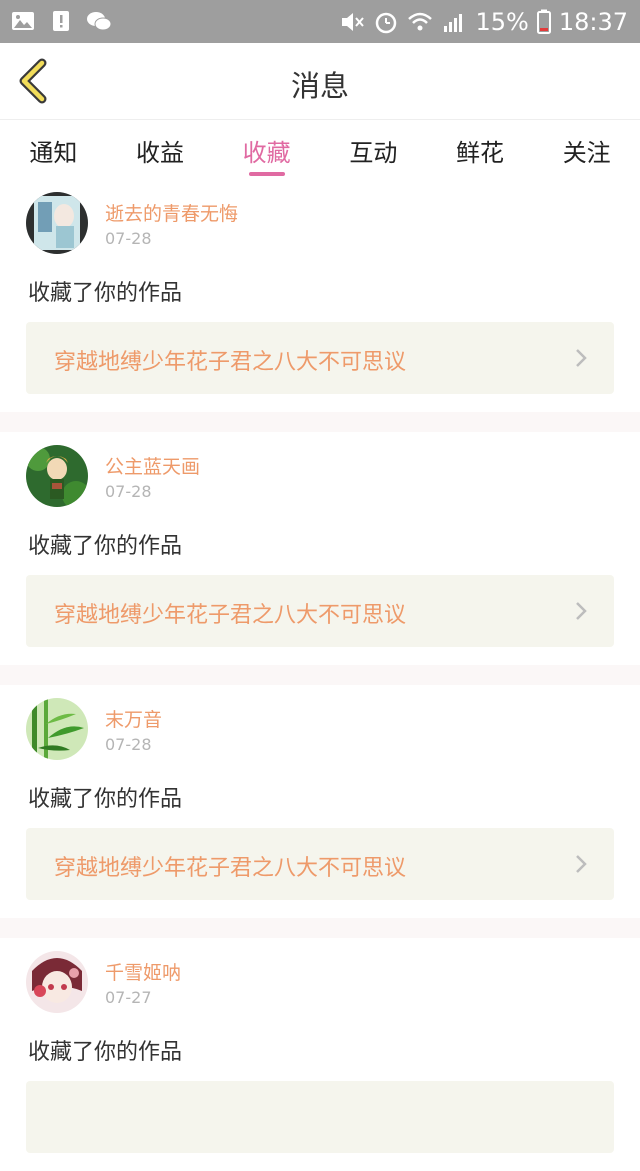 The image size is (640, 1171). I want to click on wifi-icon, so click(420, 21).